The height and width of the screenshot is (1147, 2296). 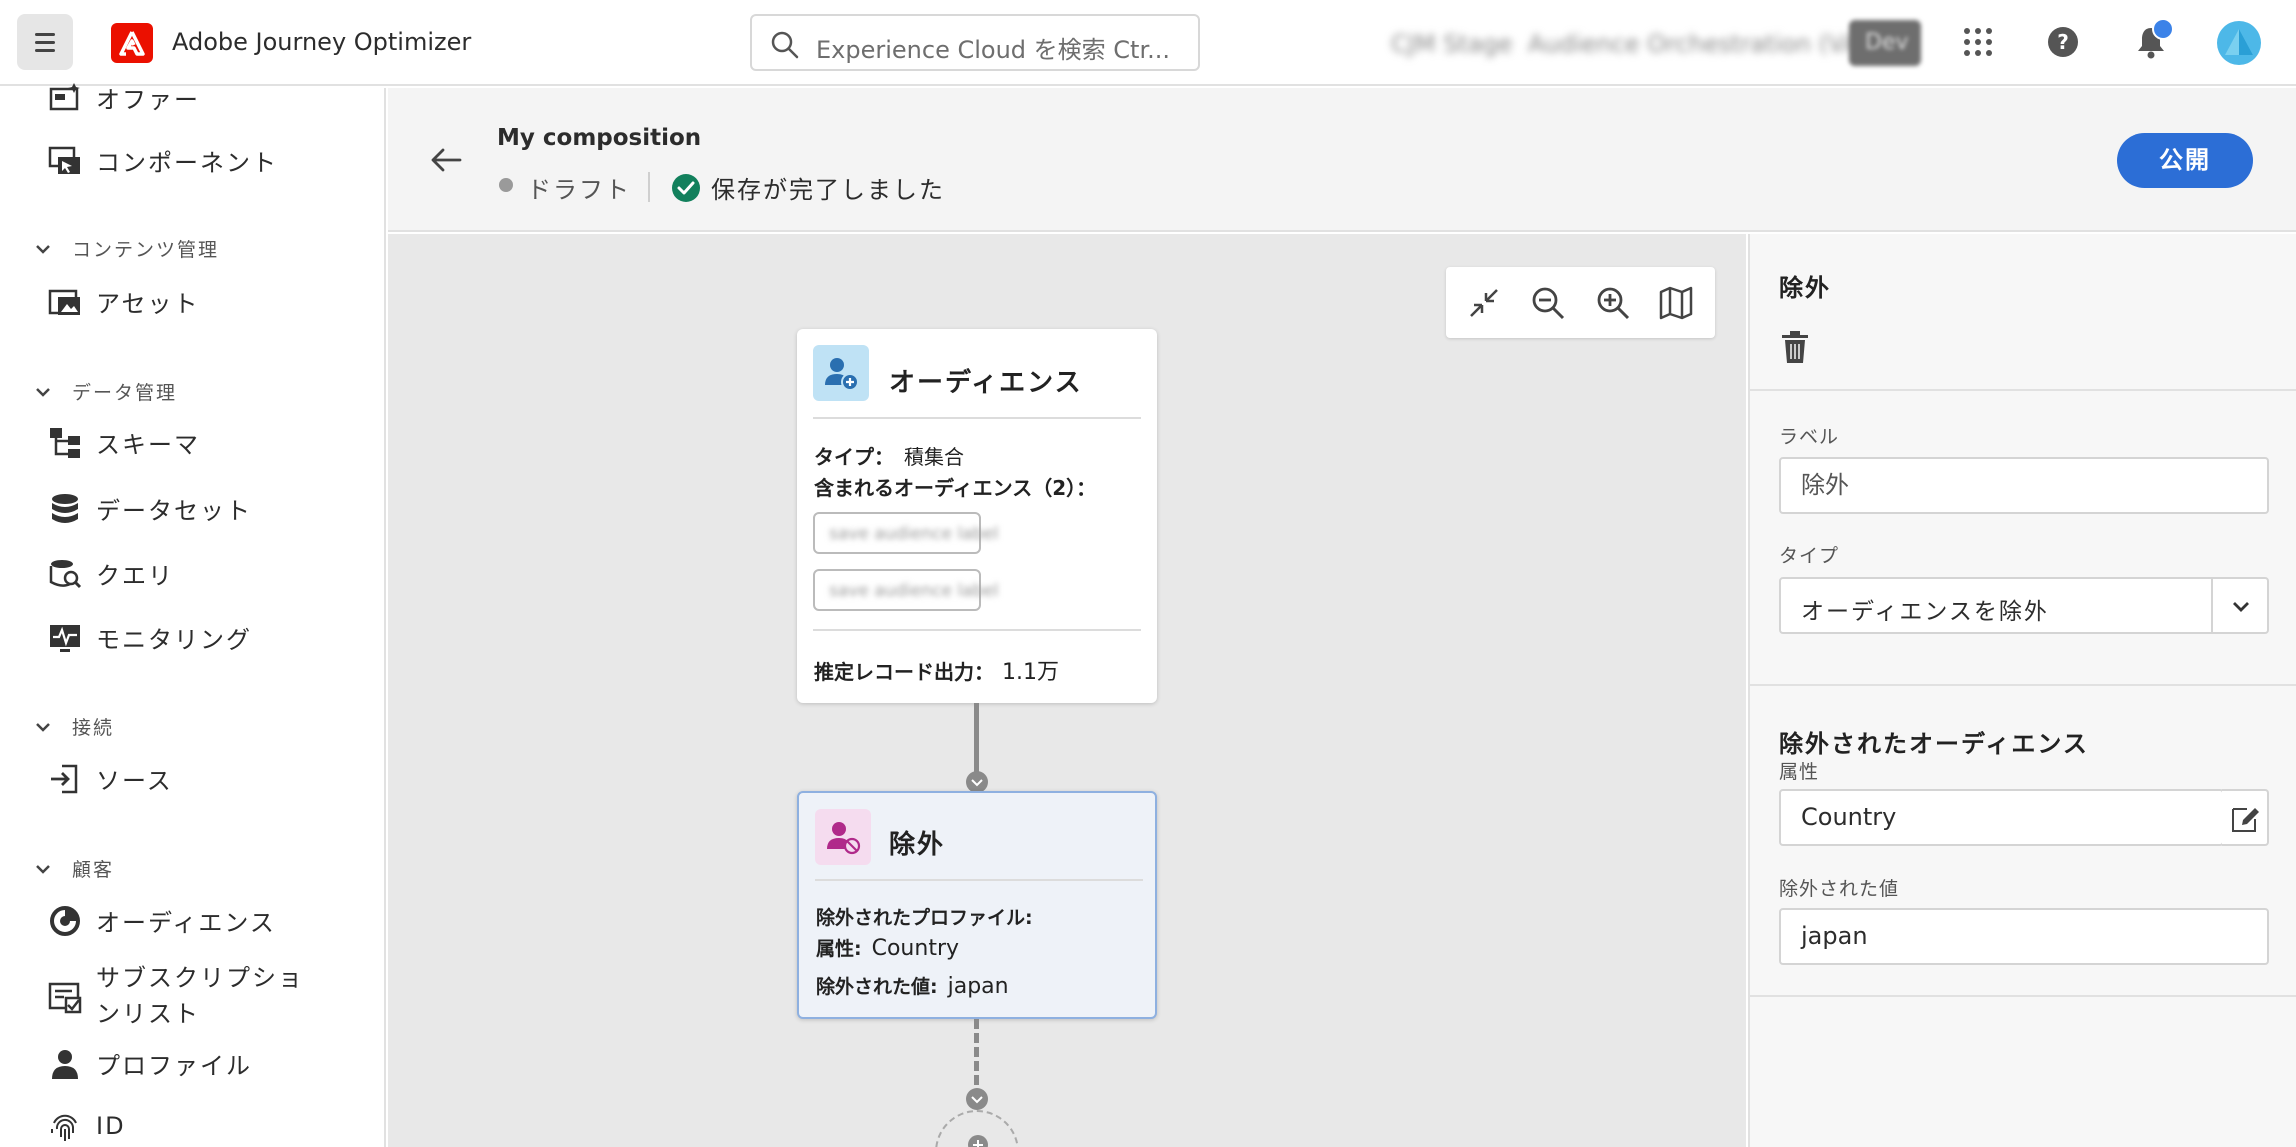 I want to click on sidebar-item-label: クエリ, so click(x=135, y=576).